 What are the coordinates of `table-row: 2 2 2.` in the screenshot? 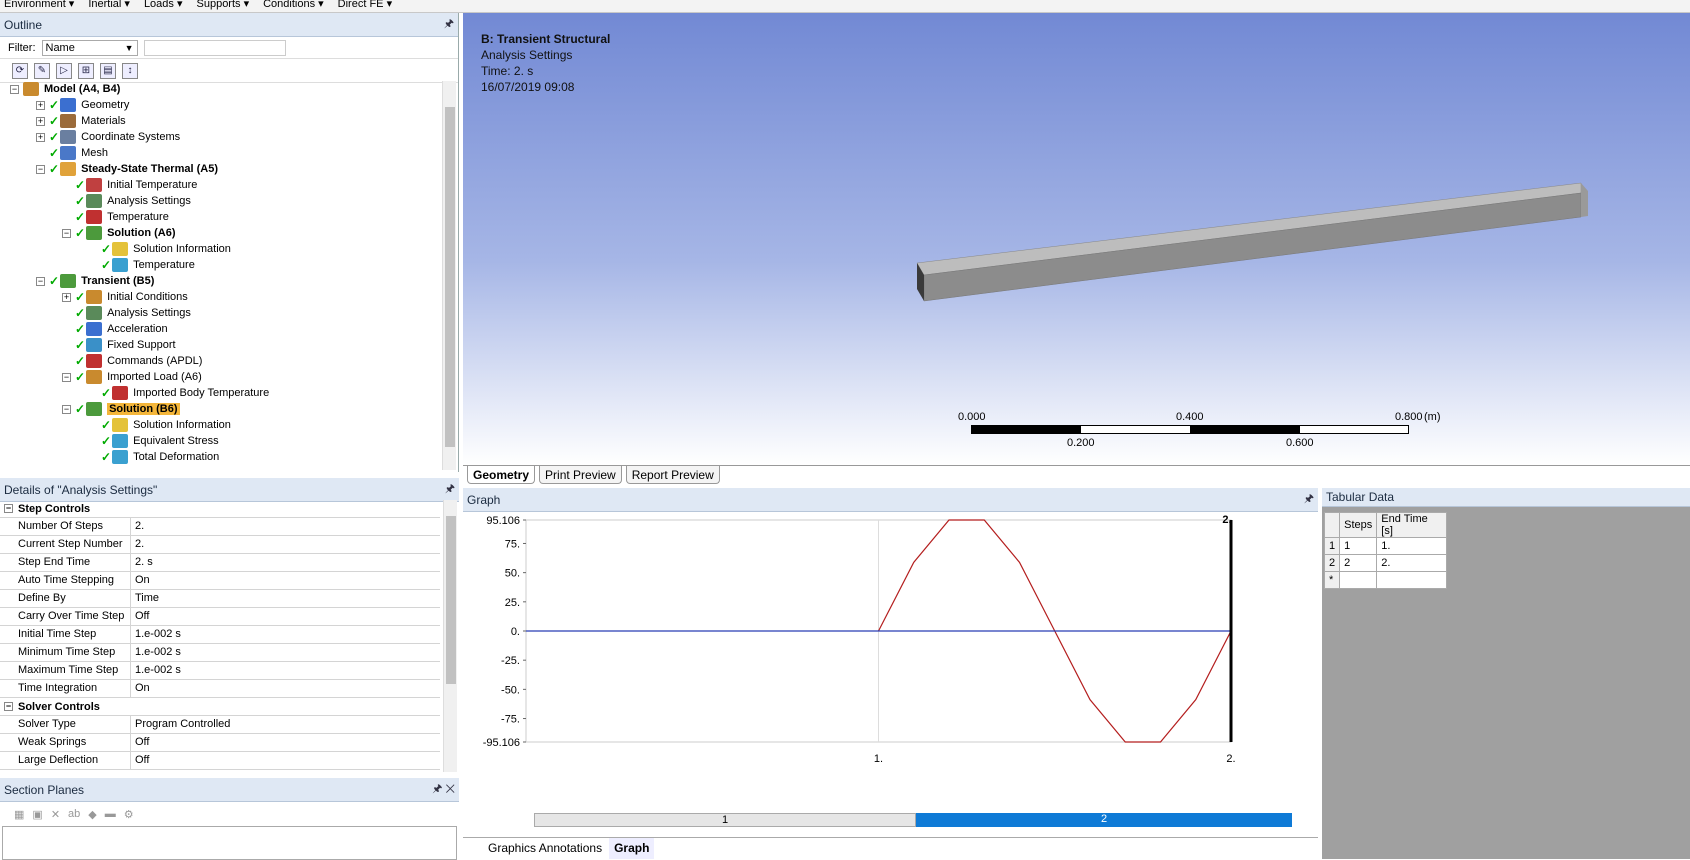 It's located at (1385, 563).